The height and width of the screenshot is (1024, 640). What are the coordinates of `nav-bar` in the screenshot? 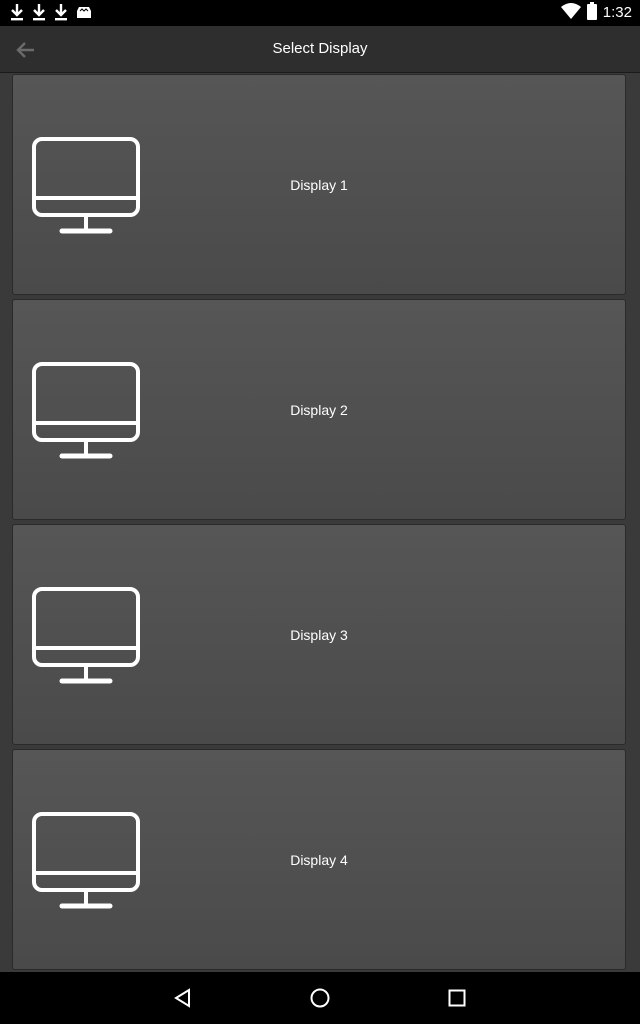 It's located at (320, 998).